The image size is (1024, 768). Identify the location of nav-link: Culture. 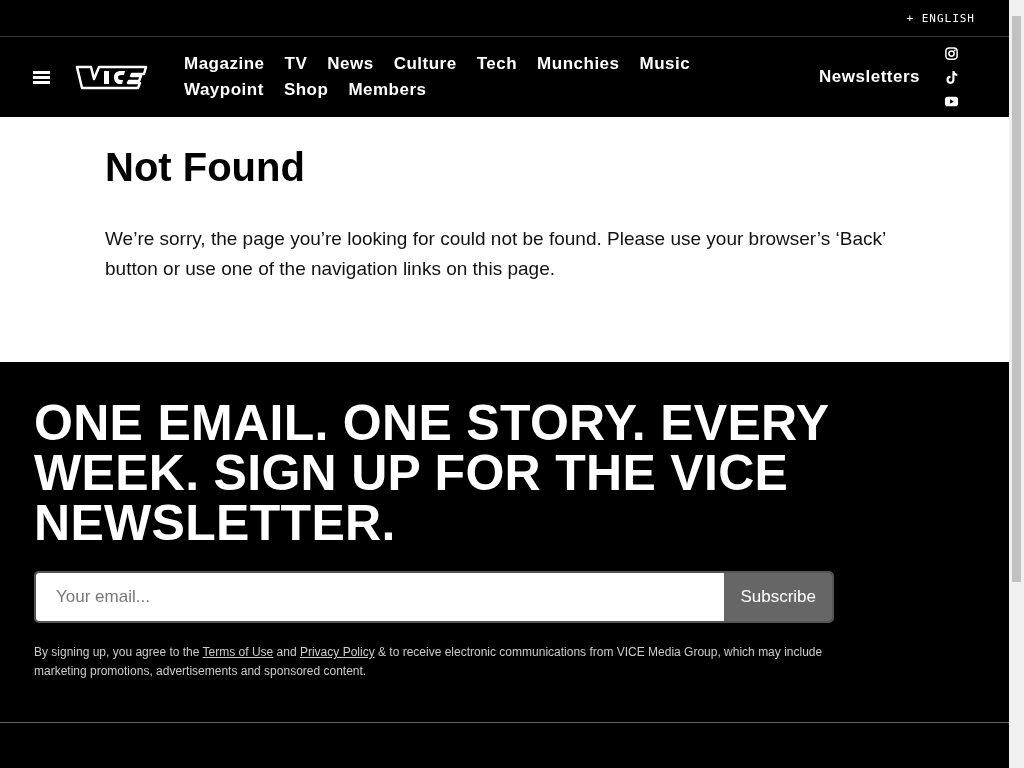
(425, 64).